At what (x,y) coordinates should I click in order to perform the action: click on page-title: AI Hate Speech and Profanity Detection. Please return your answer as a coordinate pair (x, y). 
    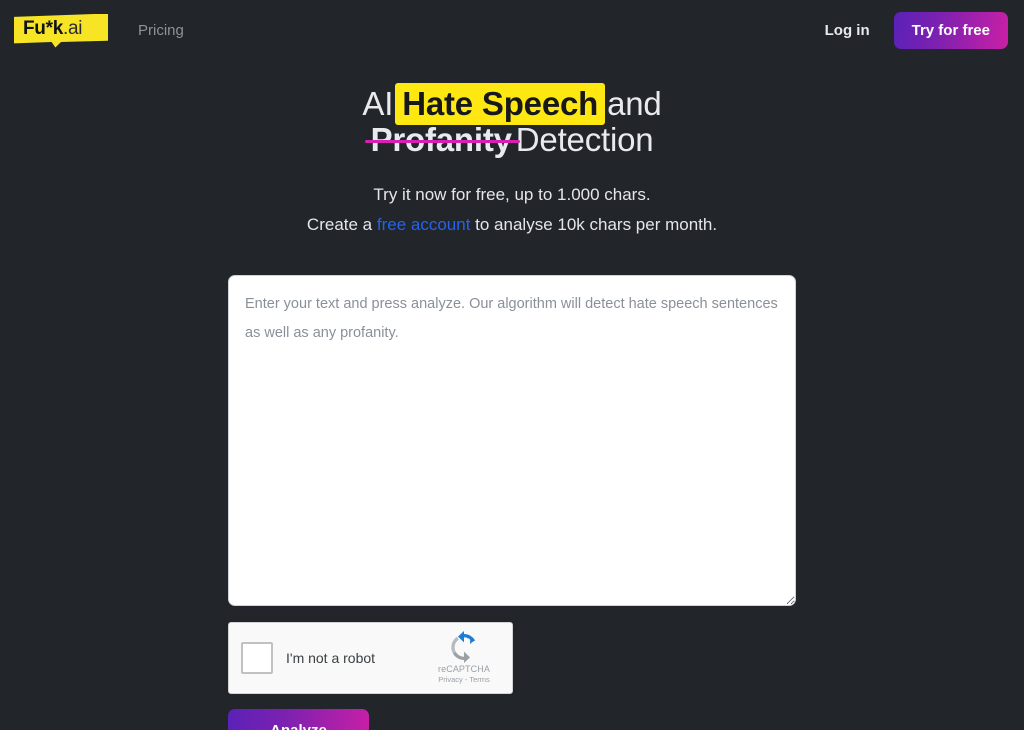
    Looking at the image, I should click on (512, 120).